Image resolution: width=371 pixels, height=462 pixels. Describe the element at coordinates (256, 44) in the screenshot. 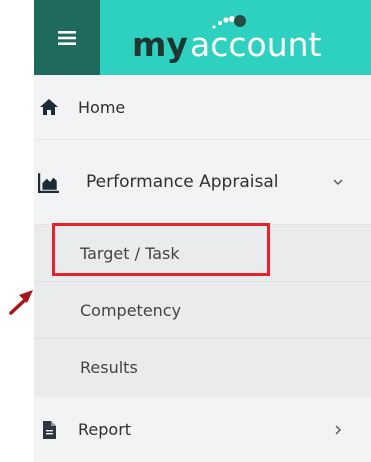

I see `brand-word-account: account` at that location.